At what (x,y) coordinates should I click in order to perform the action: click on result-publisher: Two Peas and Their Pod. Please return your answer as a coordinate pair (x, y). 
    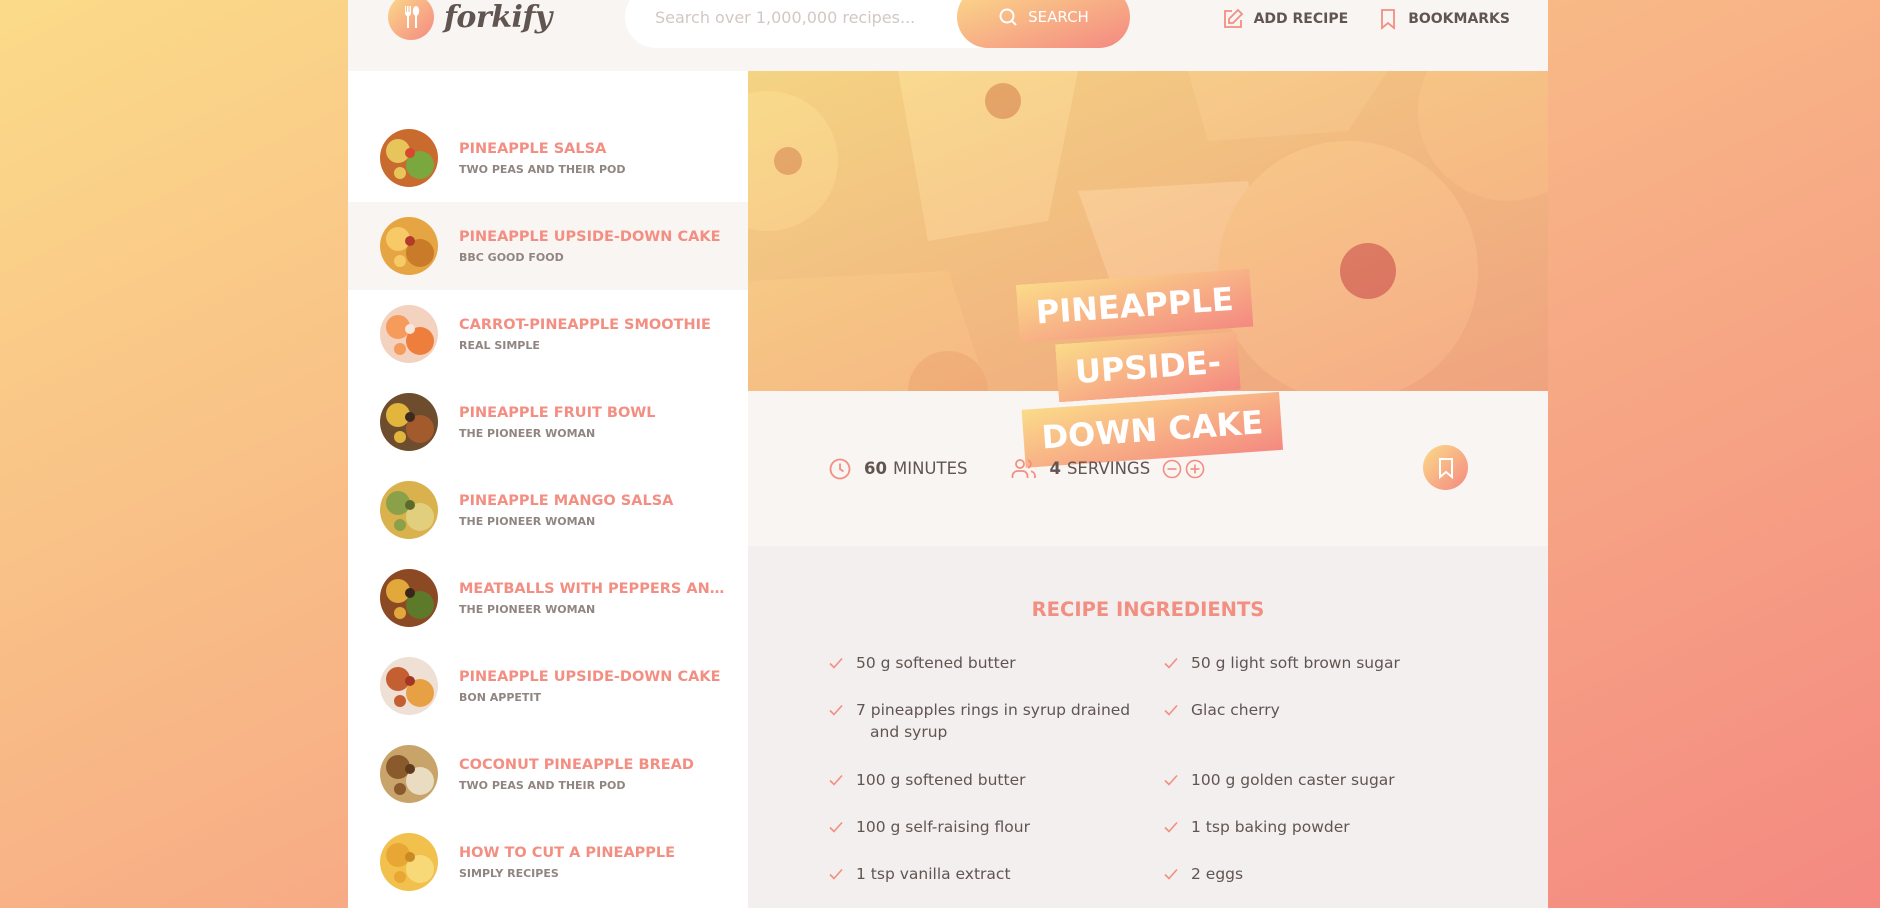
    Looking at the image, I should click on (542, 785).